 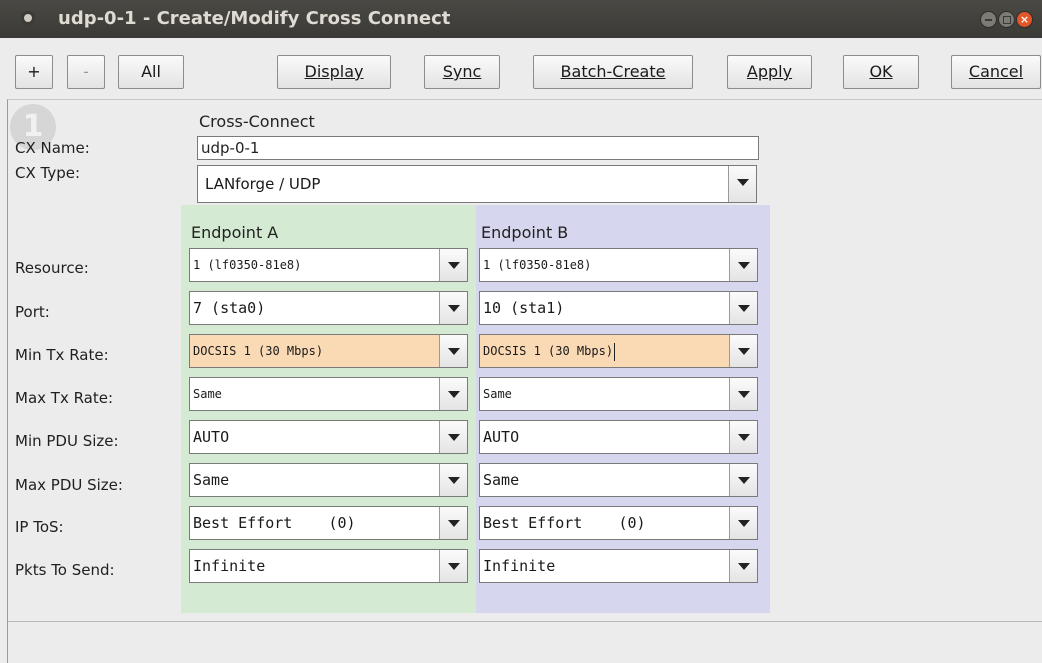 I want to click on port-b-value: 10 (sta1), so click(x=524, y=308).